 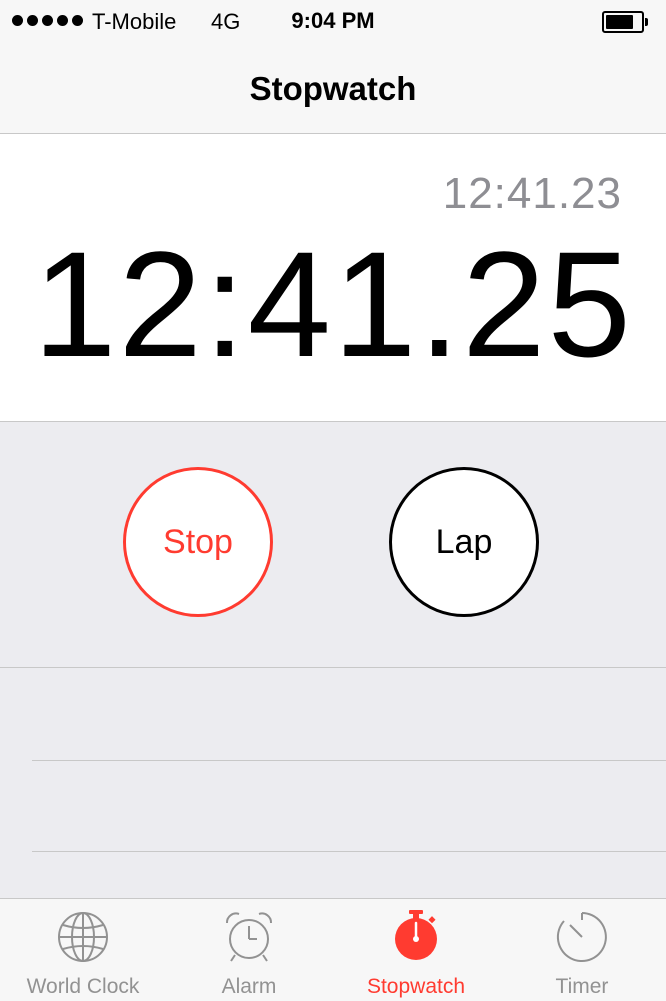 I want to click on navigation-bar: Stopwatch, so click(x=333, y=89).